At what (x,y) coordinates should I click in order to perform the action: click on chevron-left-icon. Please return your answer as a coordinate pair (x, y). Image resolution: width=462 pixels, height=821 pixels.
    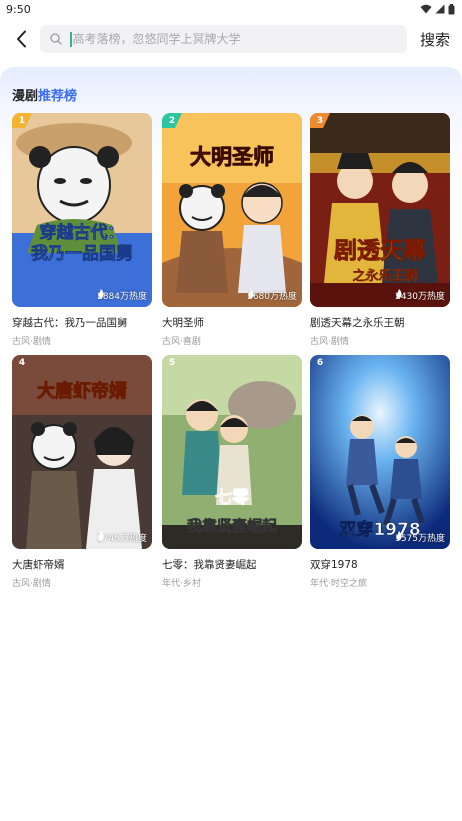
    Looking at the image, I should click on (21, 39).